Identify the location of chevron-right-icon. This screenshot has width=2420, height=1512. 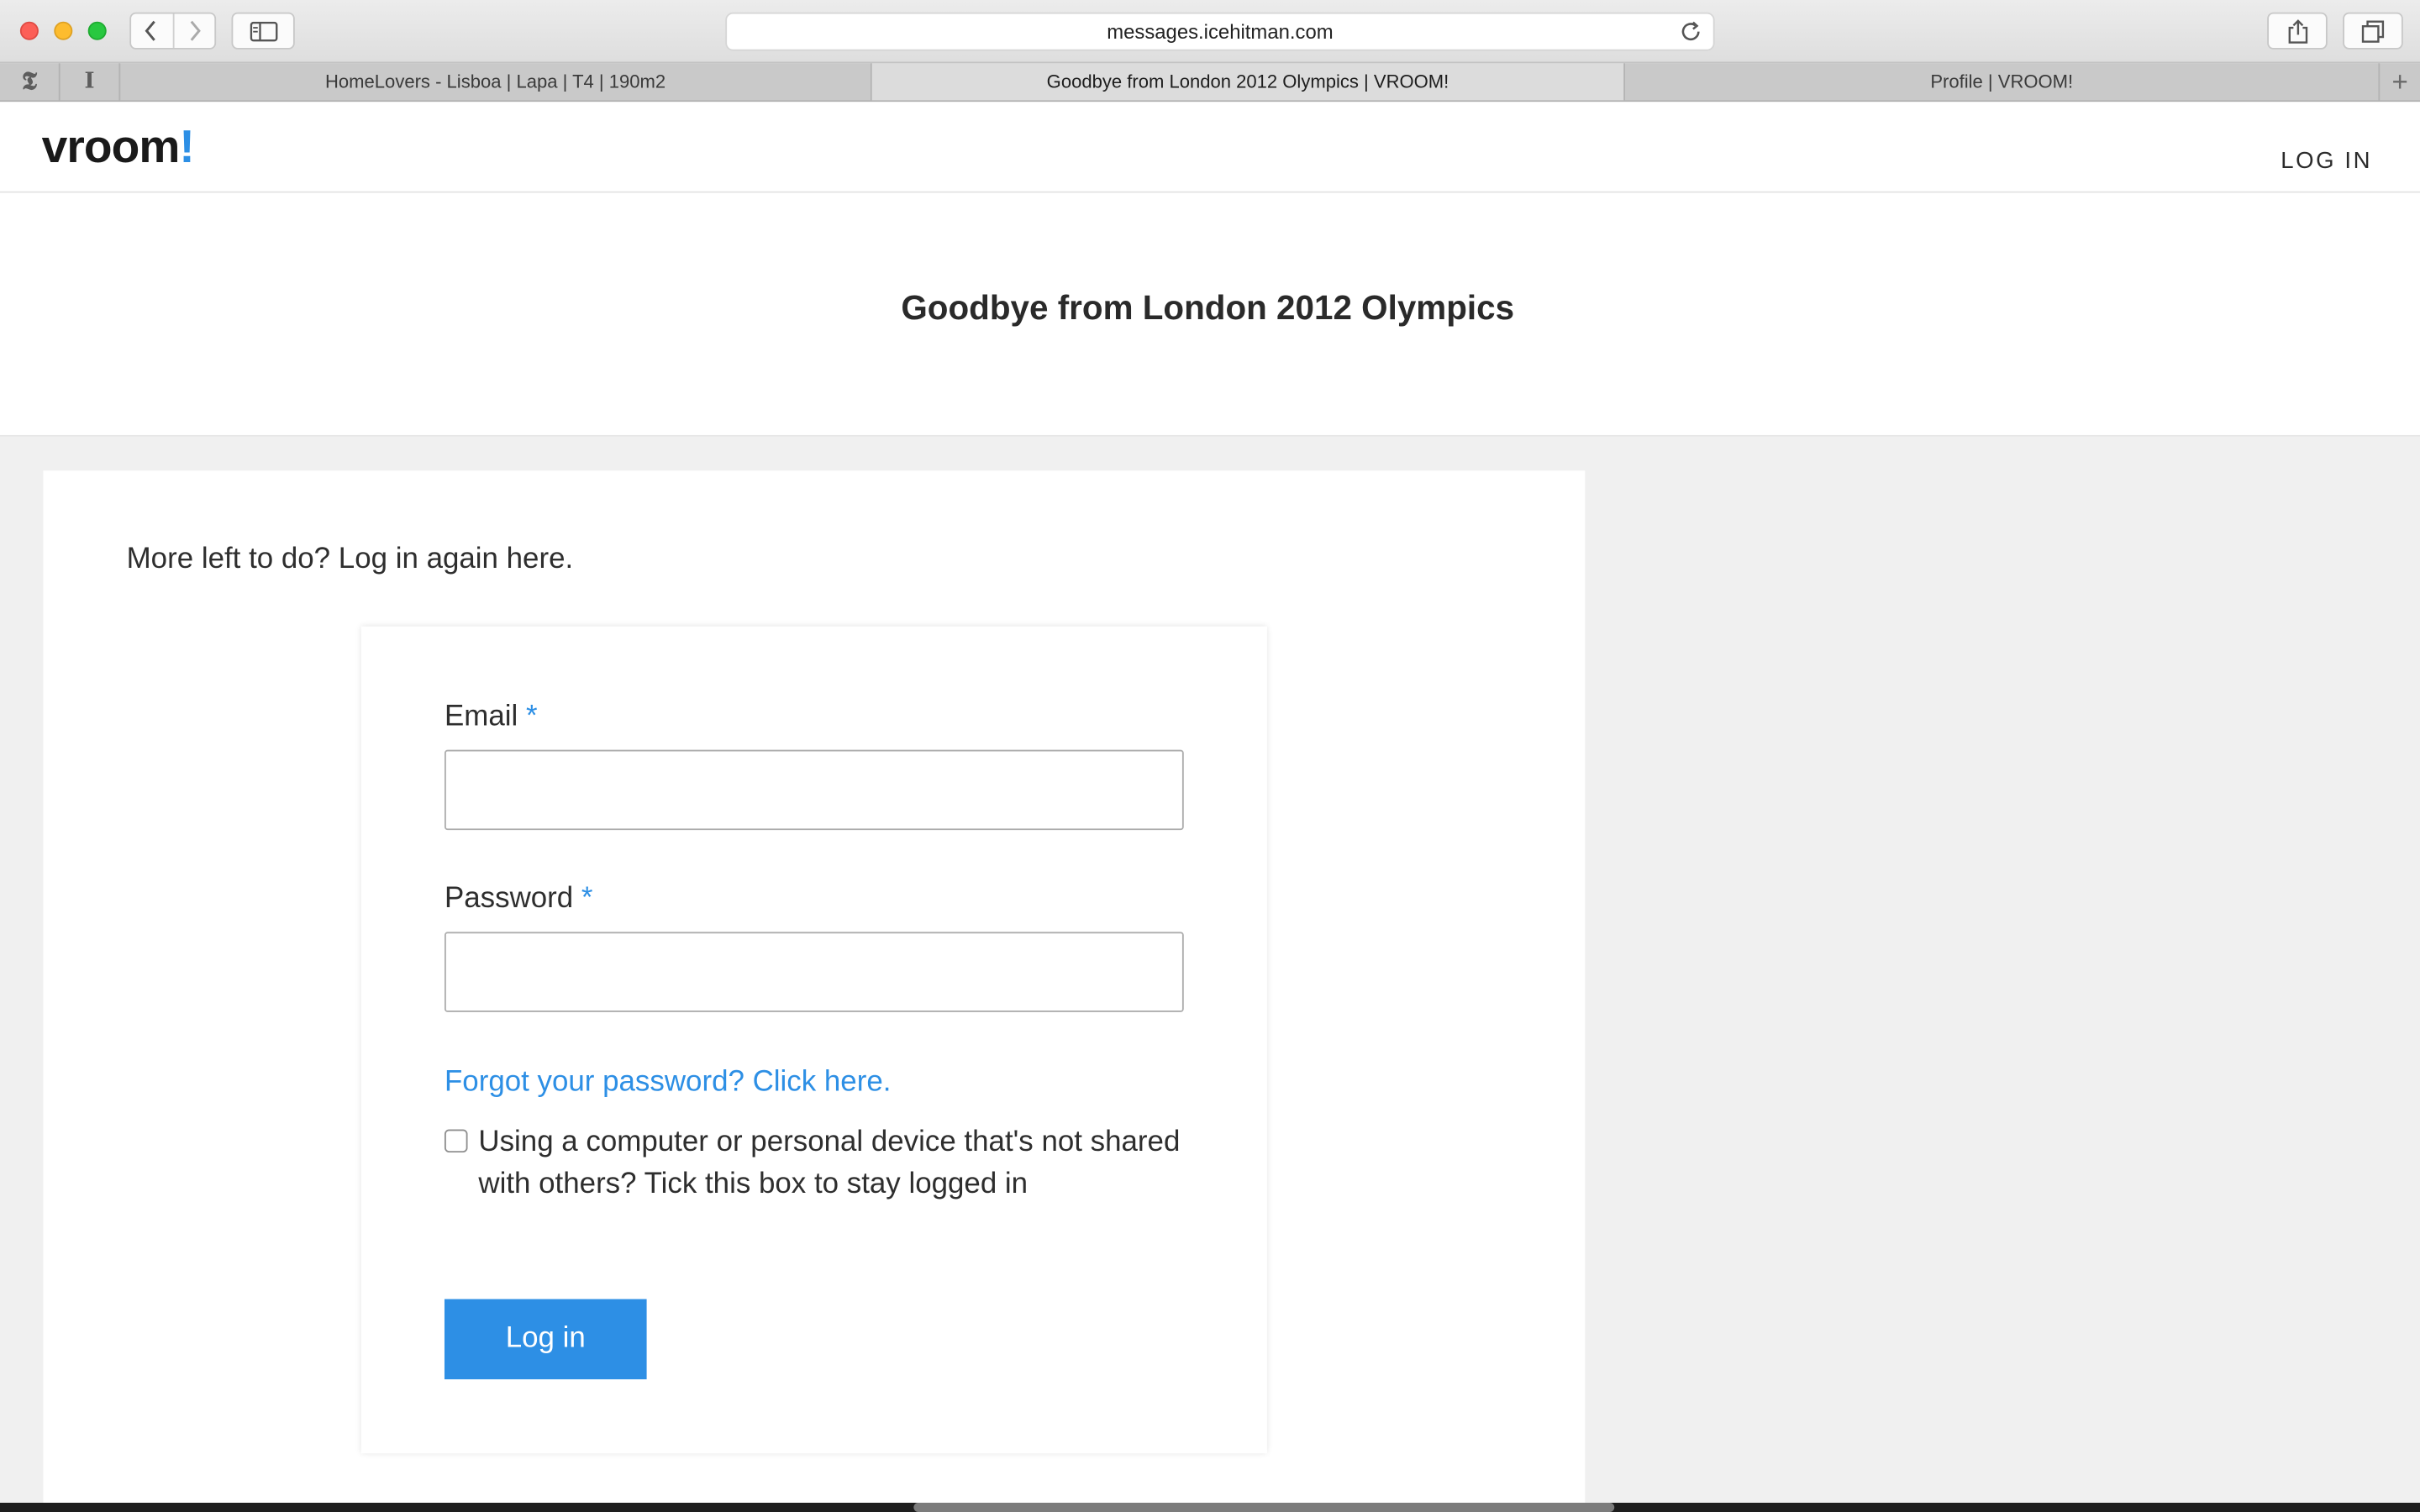
(195, 30).